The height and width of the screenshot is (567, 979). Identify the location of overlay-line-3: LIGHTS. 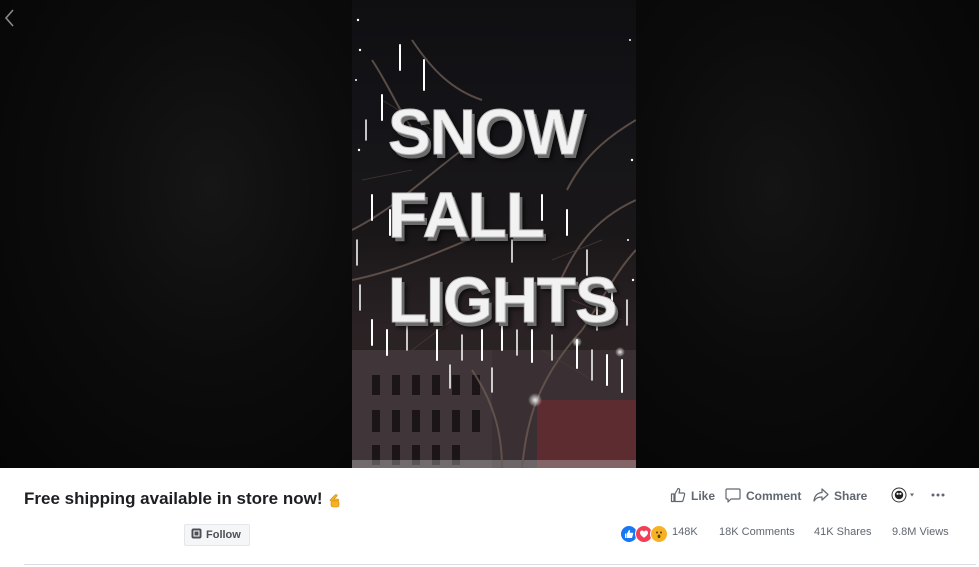
(503, 300).